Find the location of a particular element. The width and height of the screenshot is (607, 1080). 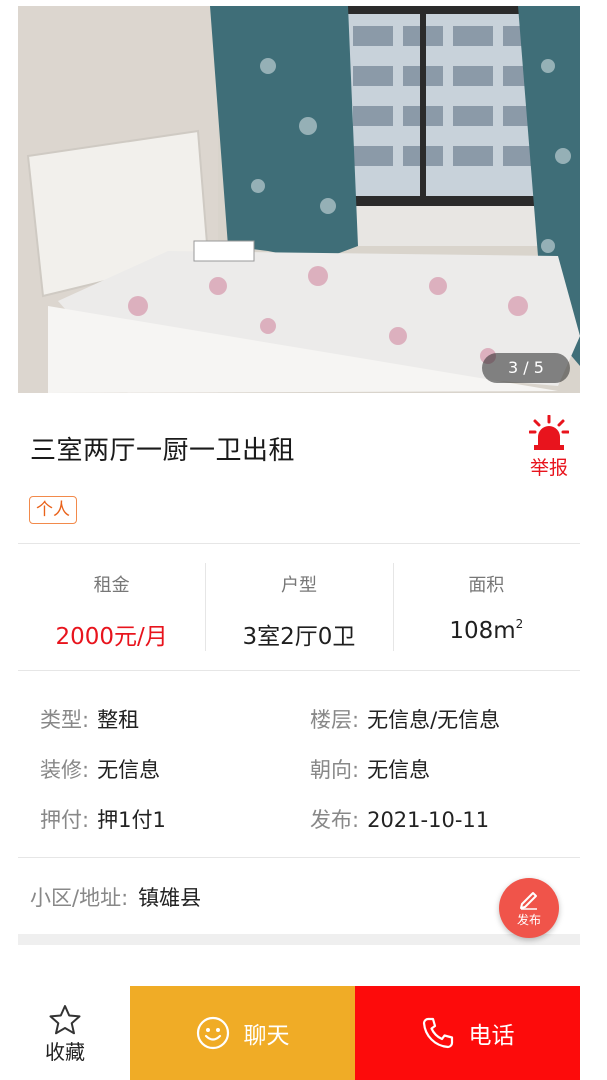

stat-layout: 户型 3室2厅0卫 is located at coordinates (298, 607).